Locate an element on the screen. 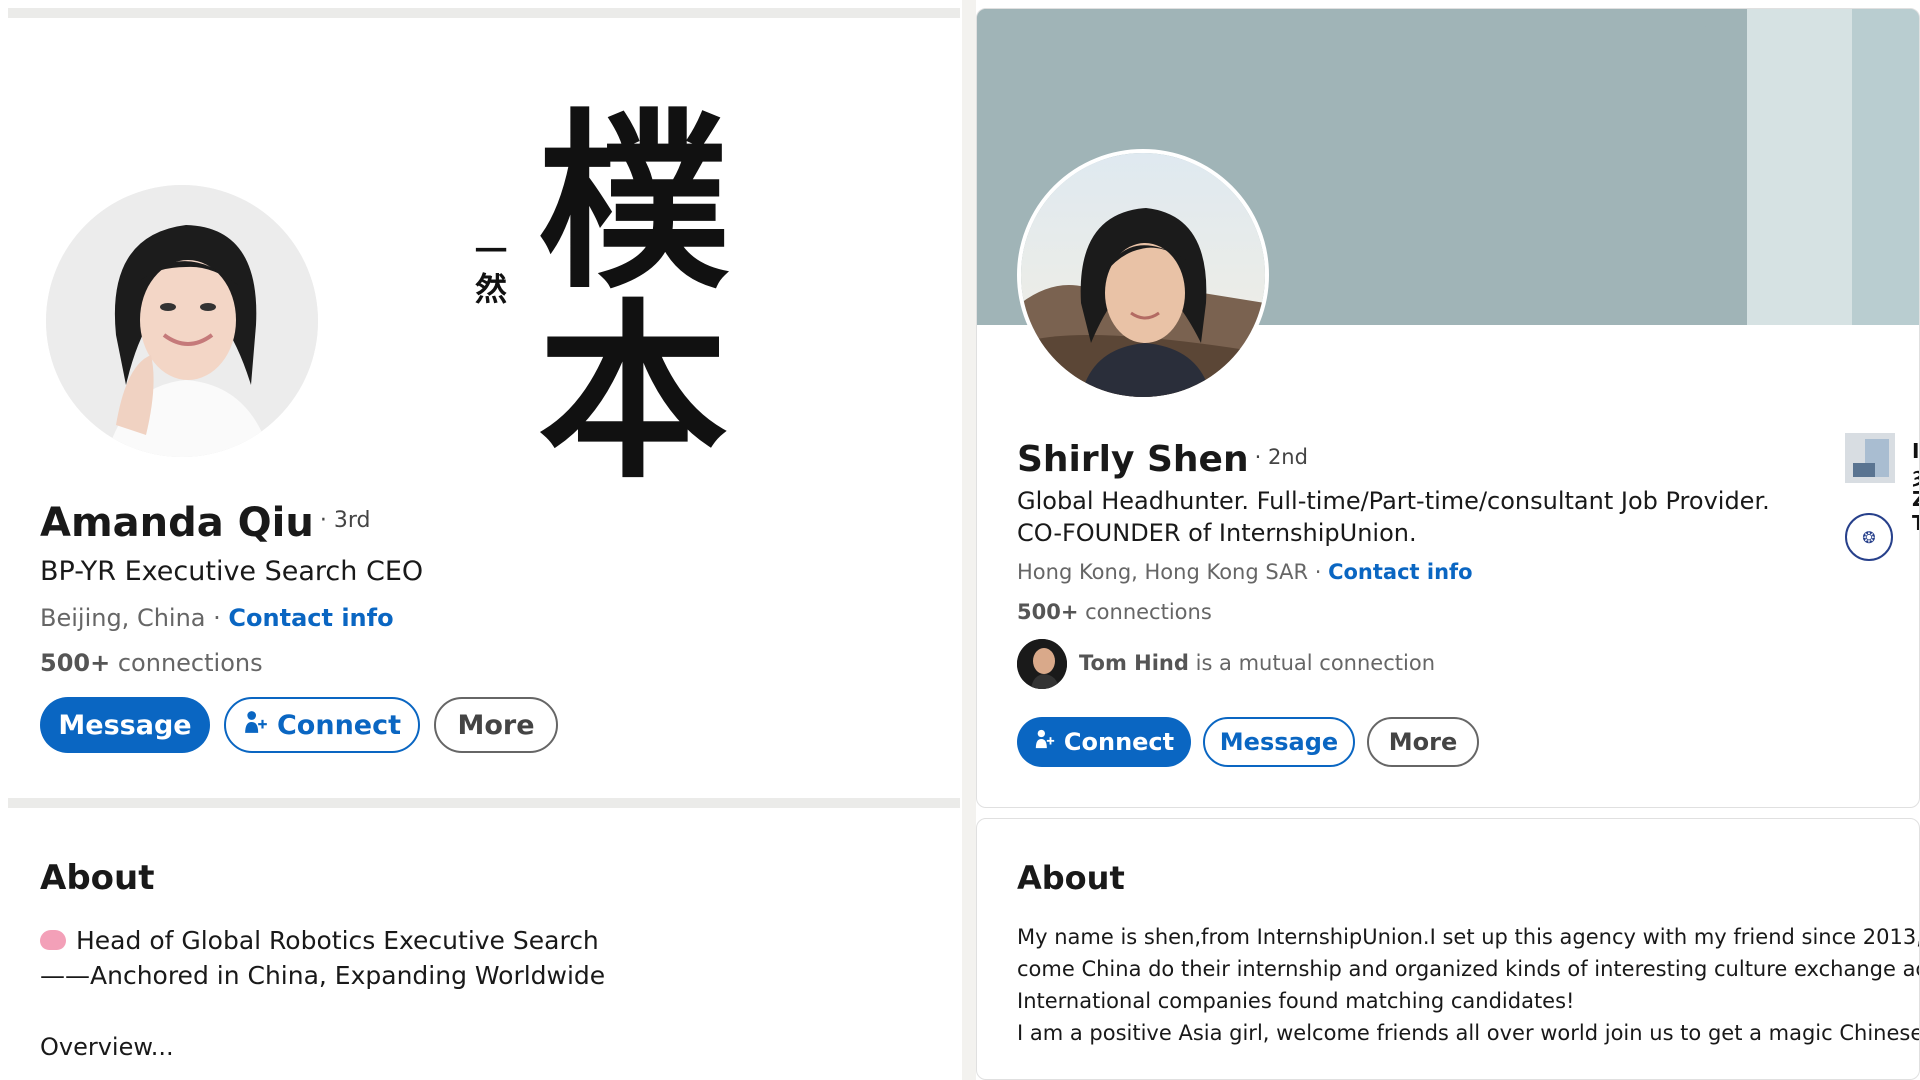  connection-degree: · 3rd is located at coordinates (345, 520).